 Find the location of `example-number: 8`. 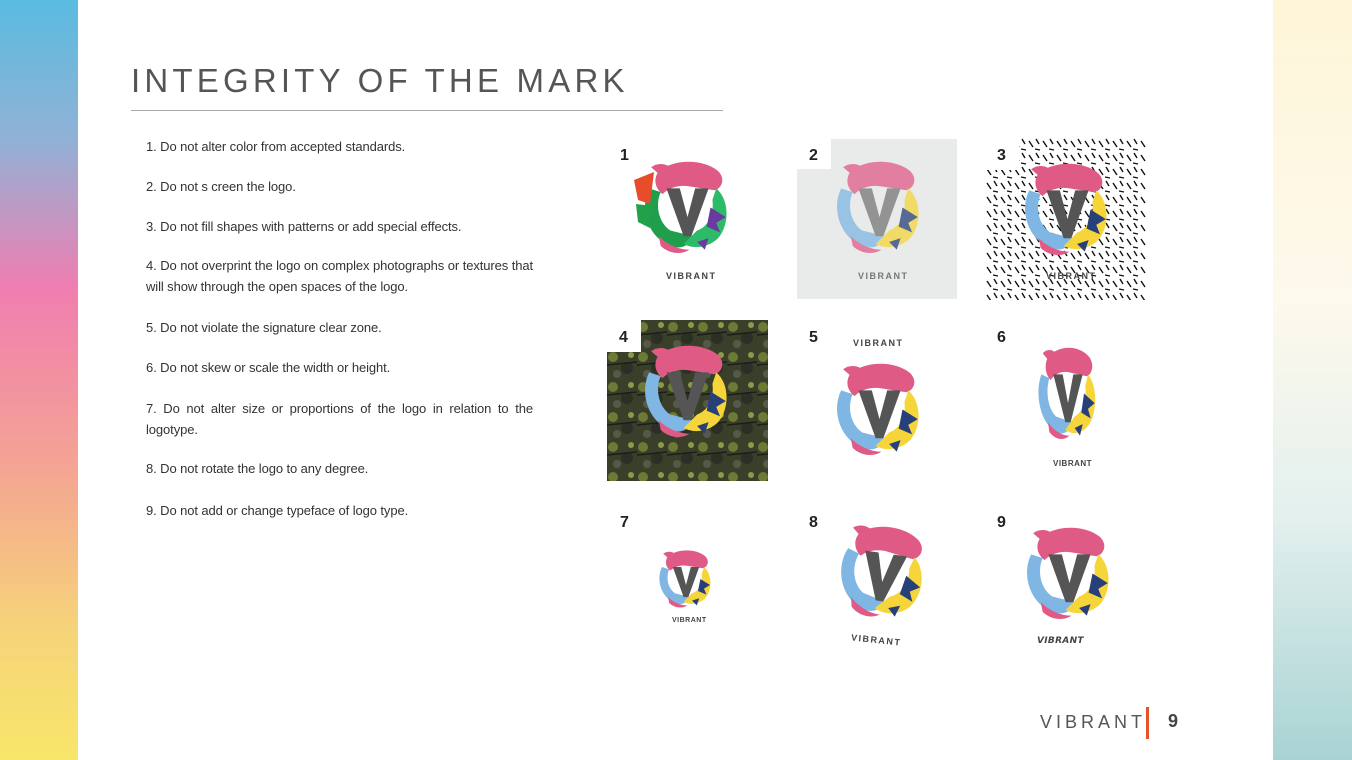

example-number: 8 is located at coordinates (813, 522).